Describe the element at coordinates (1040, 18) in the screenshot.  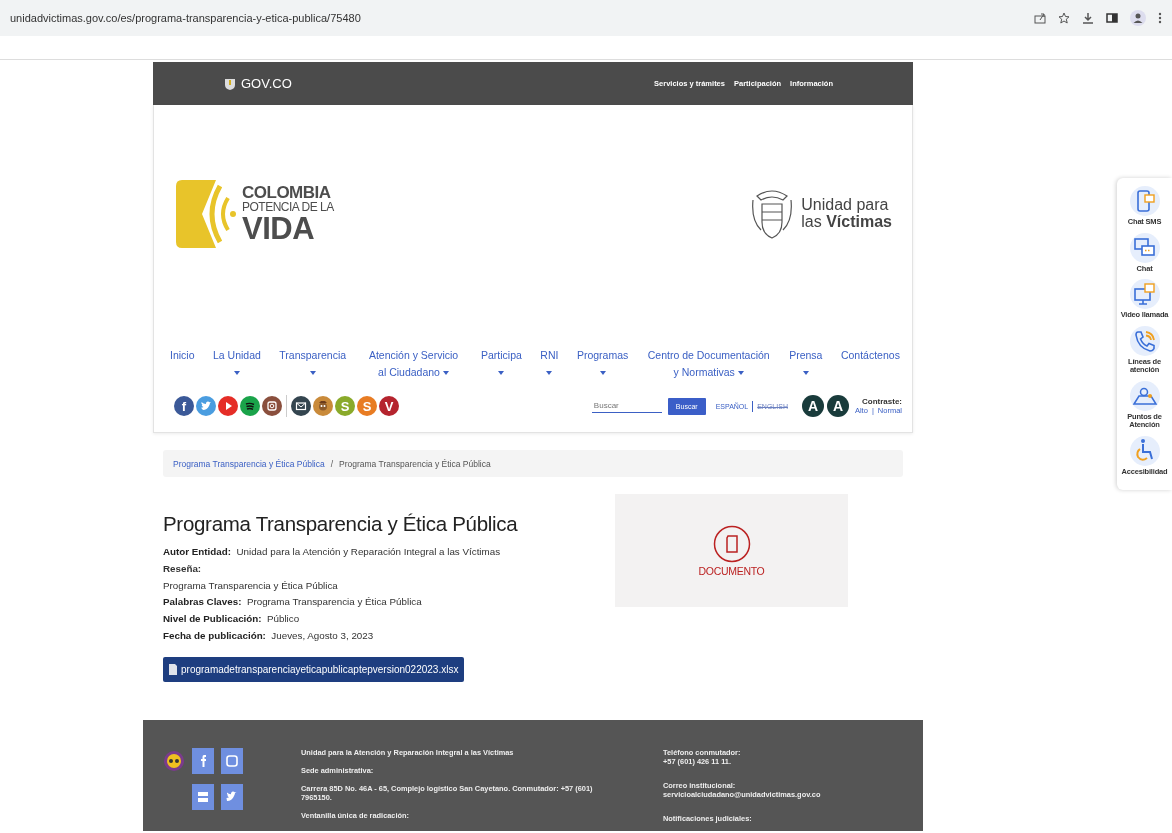
I see `share-icon` at that location.